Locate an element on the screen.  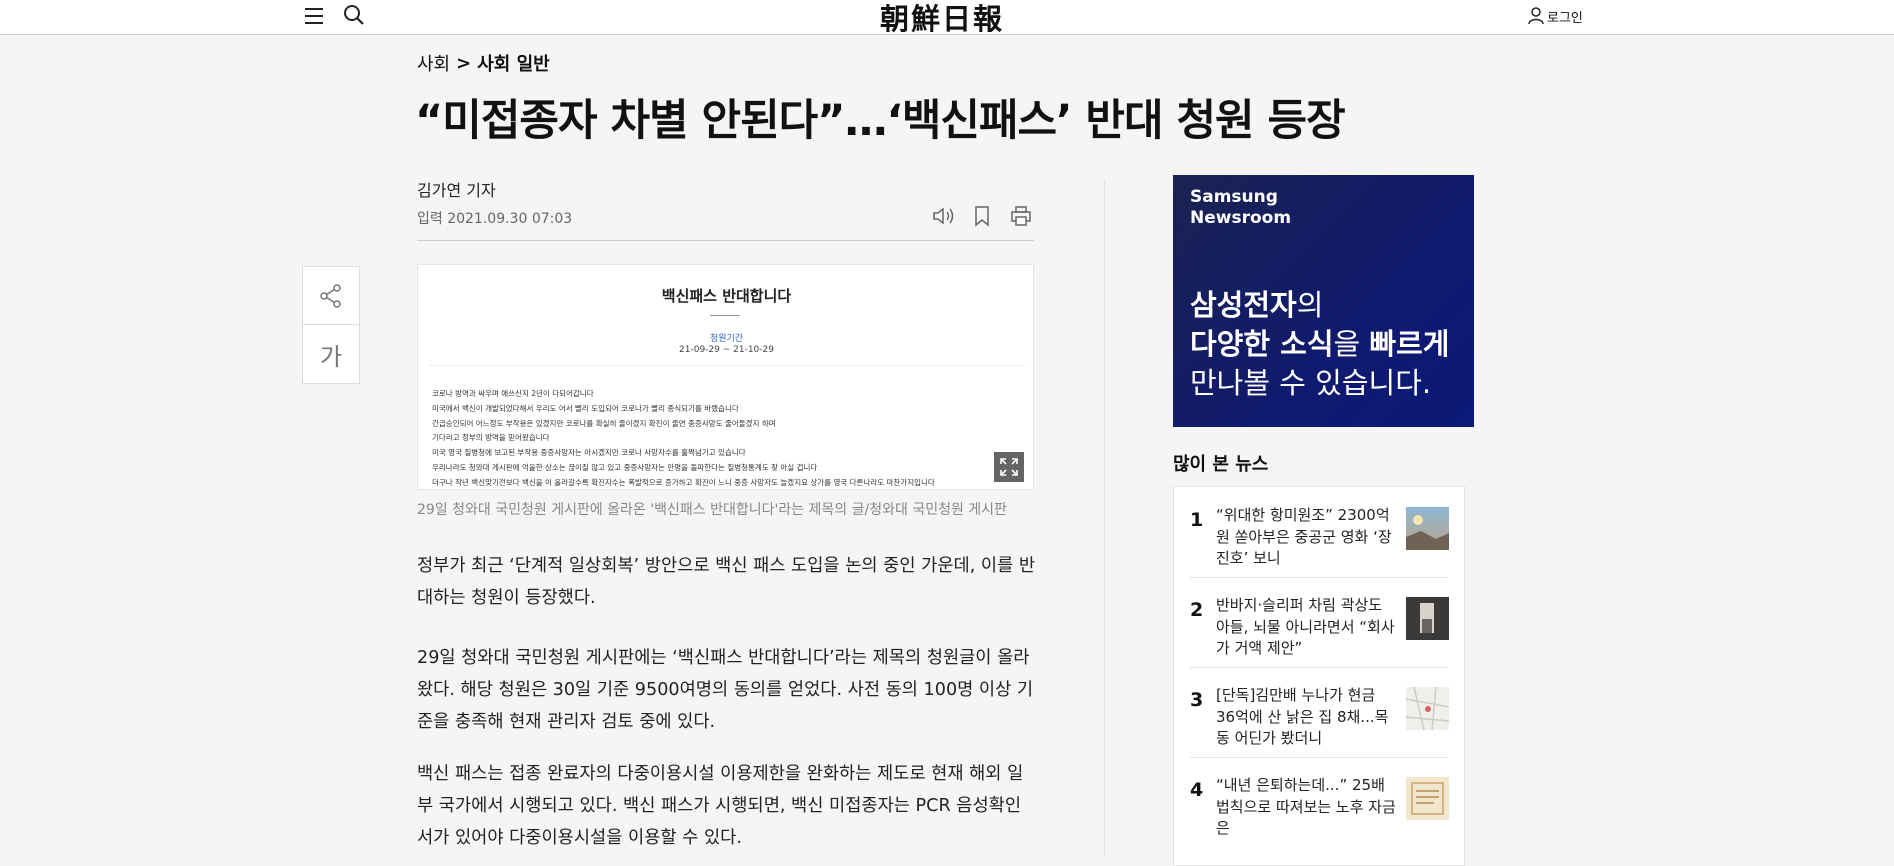
share-button is located at coordinates (331, 296).